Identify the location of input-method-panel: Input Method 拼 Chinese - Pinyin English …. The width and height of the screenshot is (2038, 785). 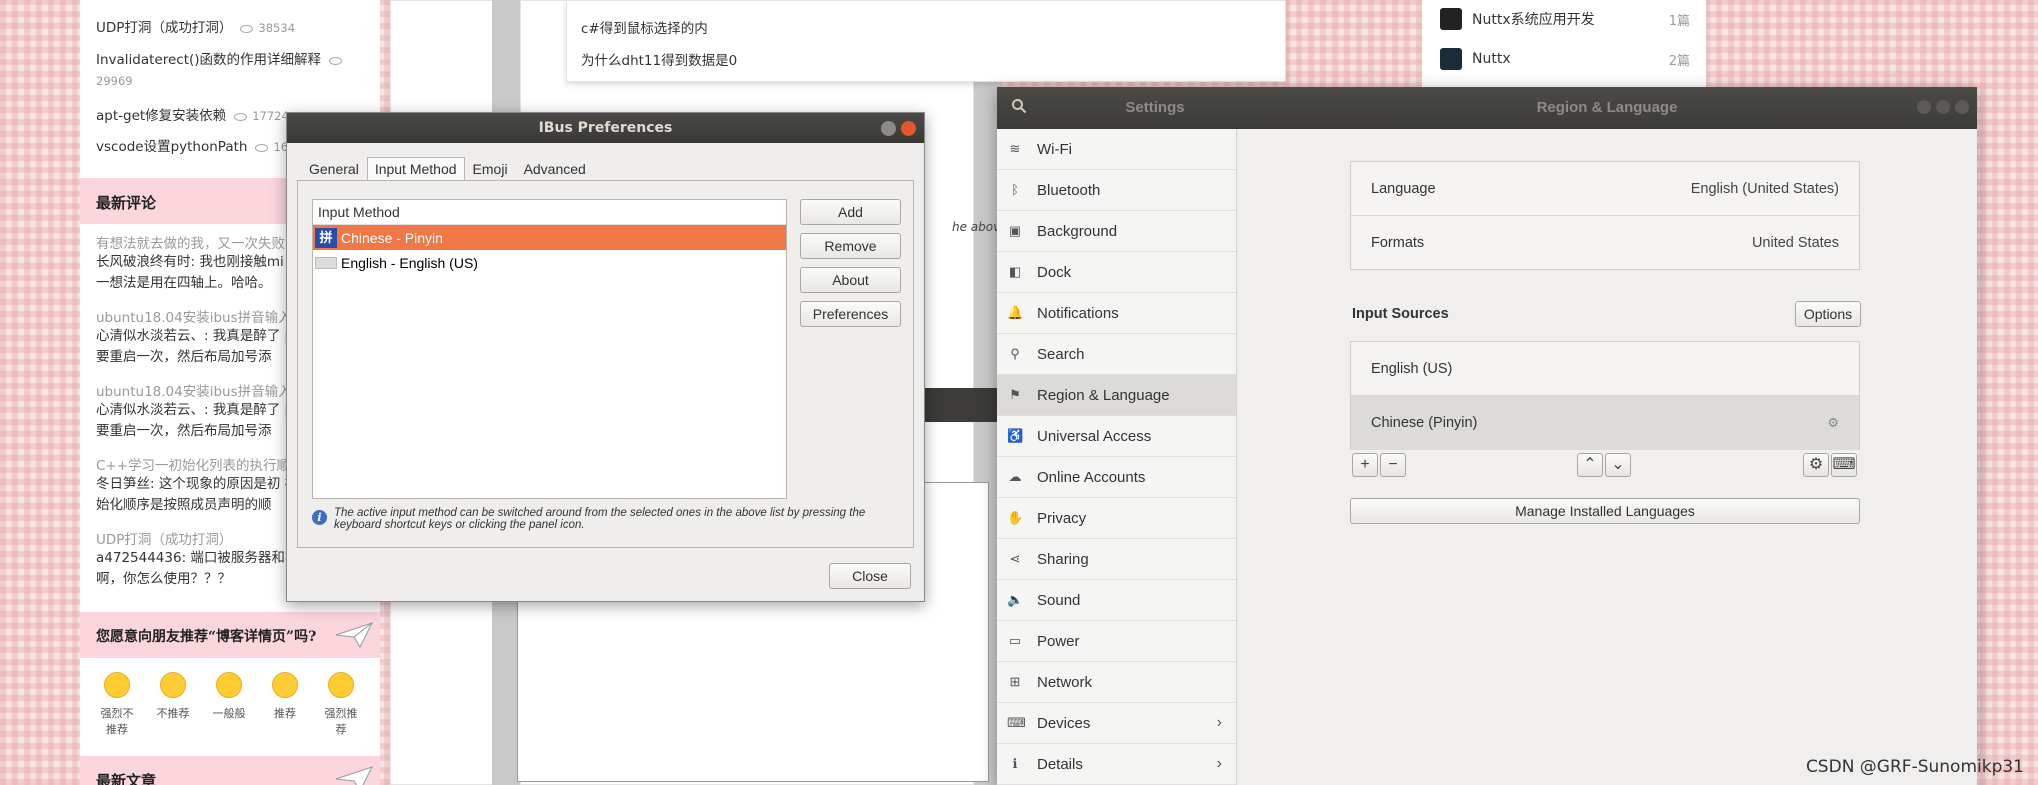
(605, 364).